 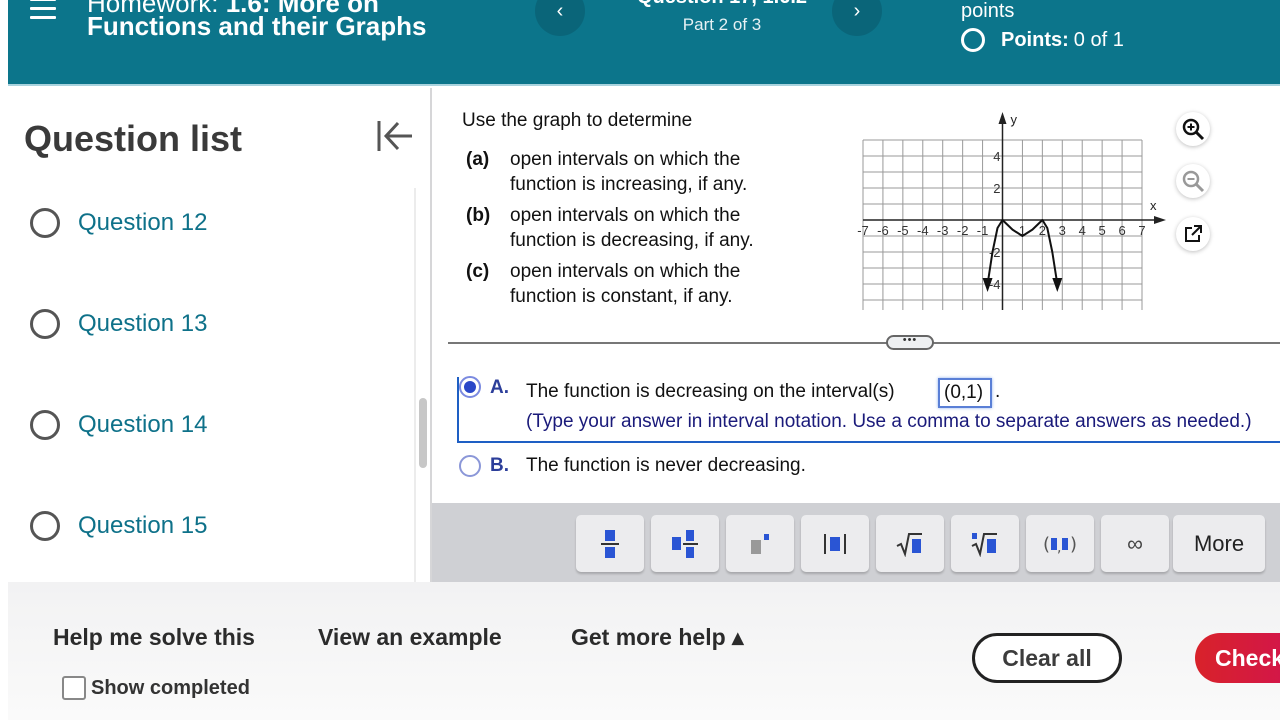 What do you see at coordinates (43, 11) in the screenshot?
I see `menu-icon` at bounding box center [43, 11].